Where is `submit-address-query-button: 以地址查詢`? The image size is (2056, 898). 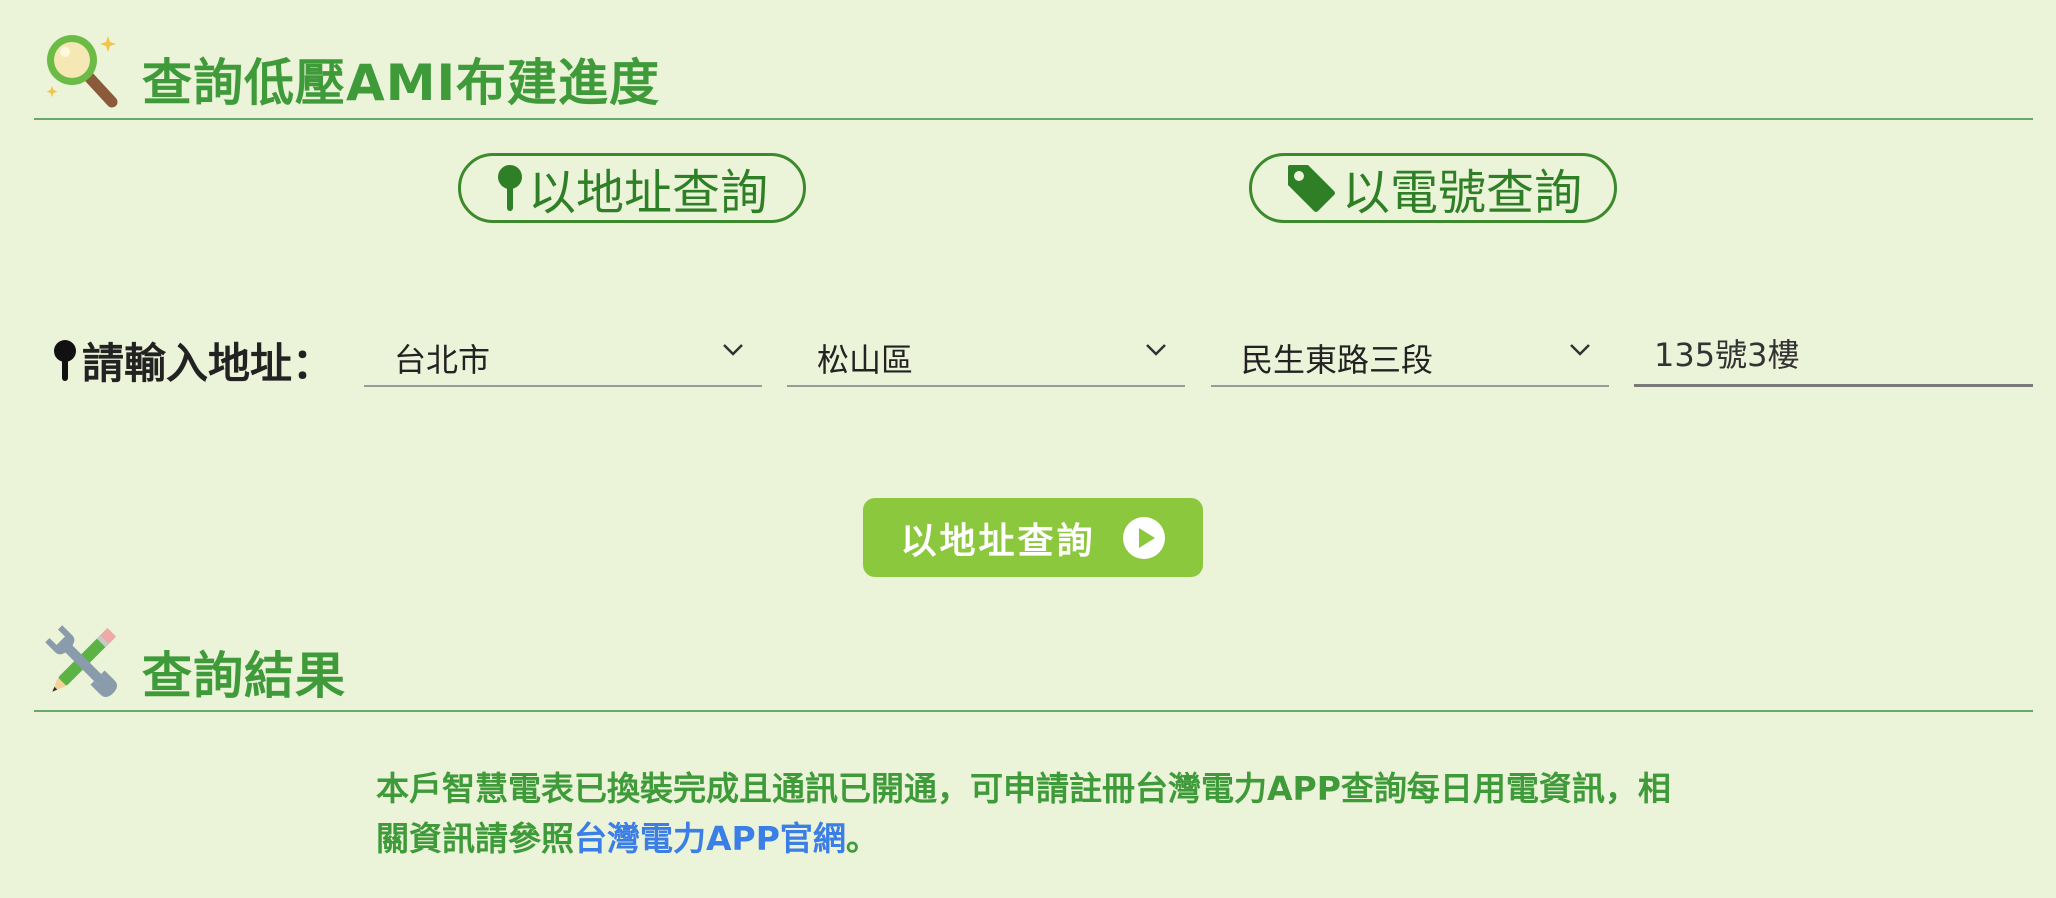
submit-address-query-button: 以地址查詢 is located at coordinates (1033, 537).